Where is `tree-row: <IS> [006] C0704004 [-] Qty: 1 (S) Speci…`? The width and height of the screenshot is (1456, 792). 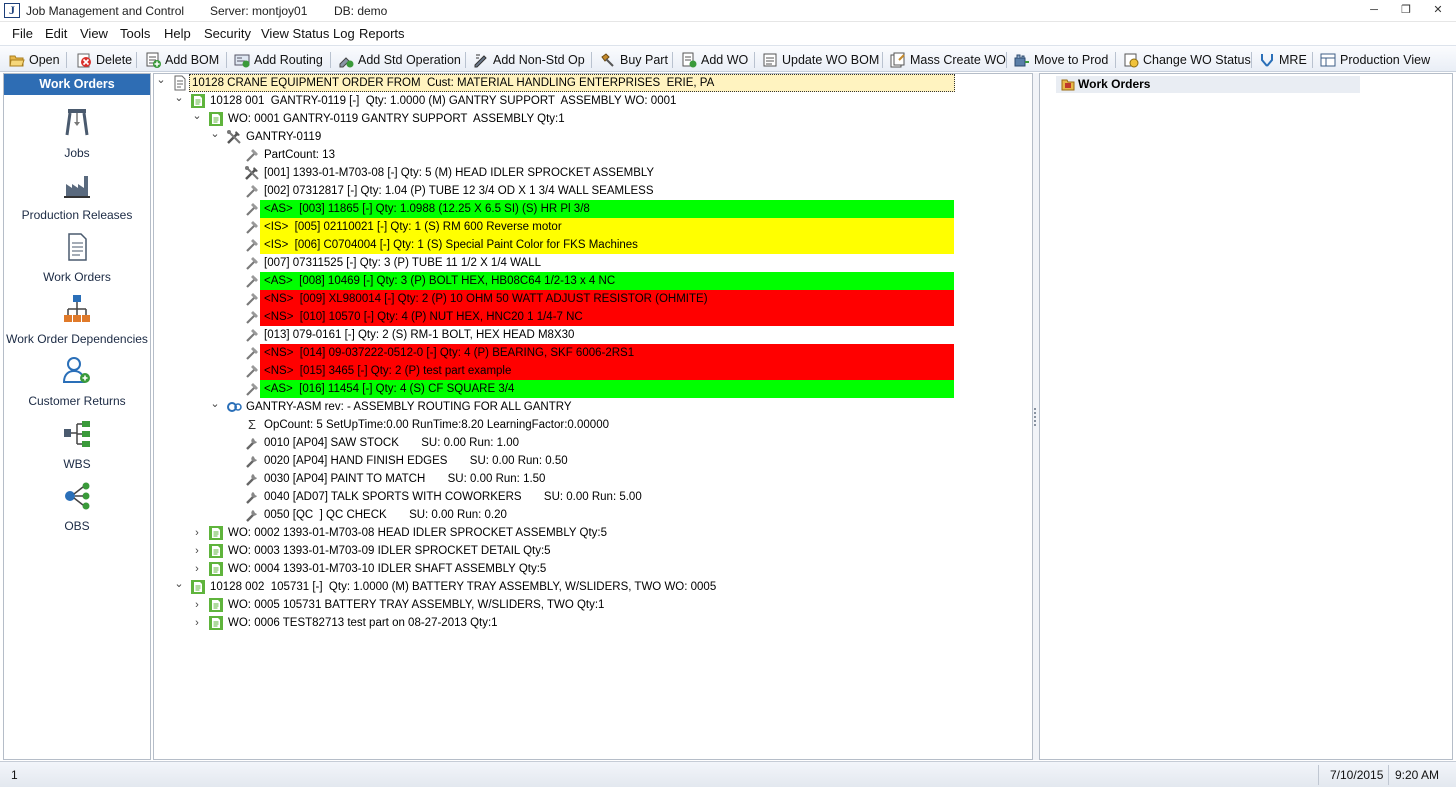 tree-row: <IS> [006] C0704004 [-] Qty: 1 (S) Speci… is located at coordinates (593, 245).